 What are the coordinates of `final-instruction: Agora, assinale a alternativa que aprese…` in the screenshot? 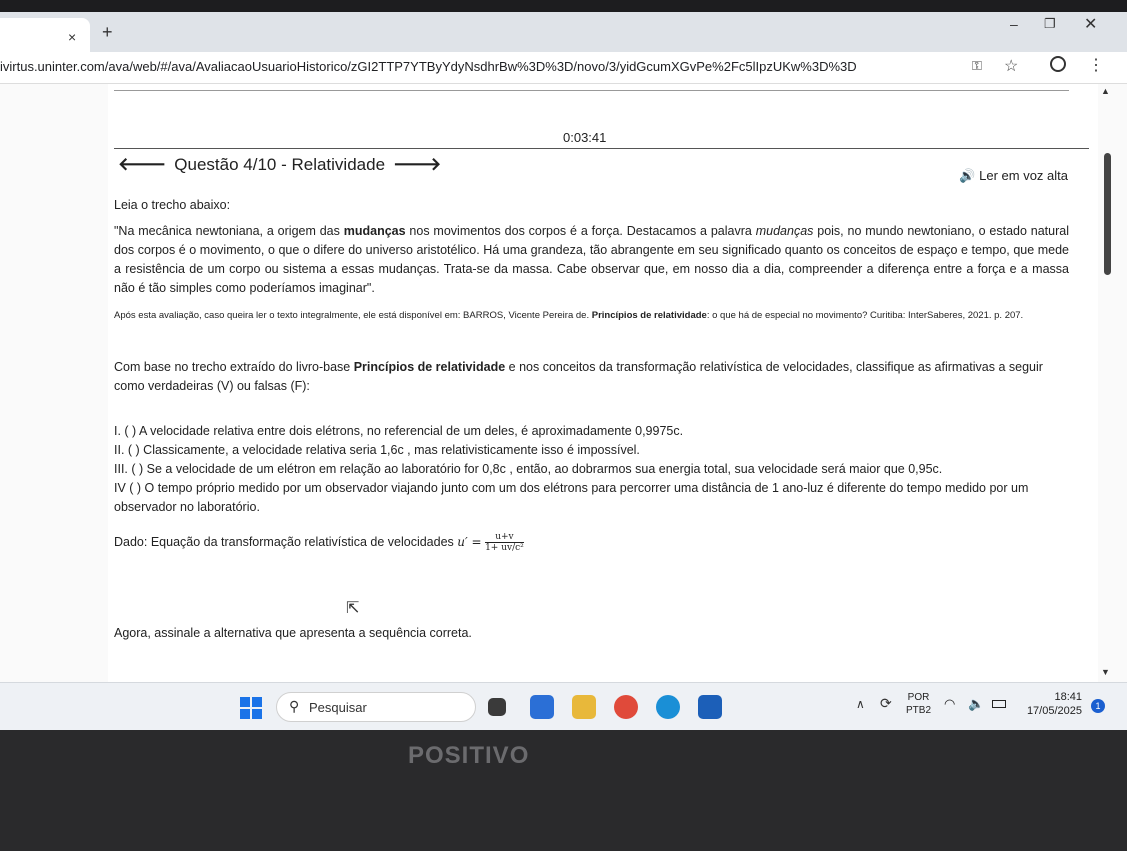 It's located at (293, 633).